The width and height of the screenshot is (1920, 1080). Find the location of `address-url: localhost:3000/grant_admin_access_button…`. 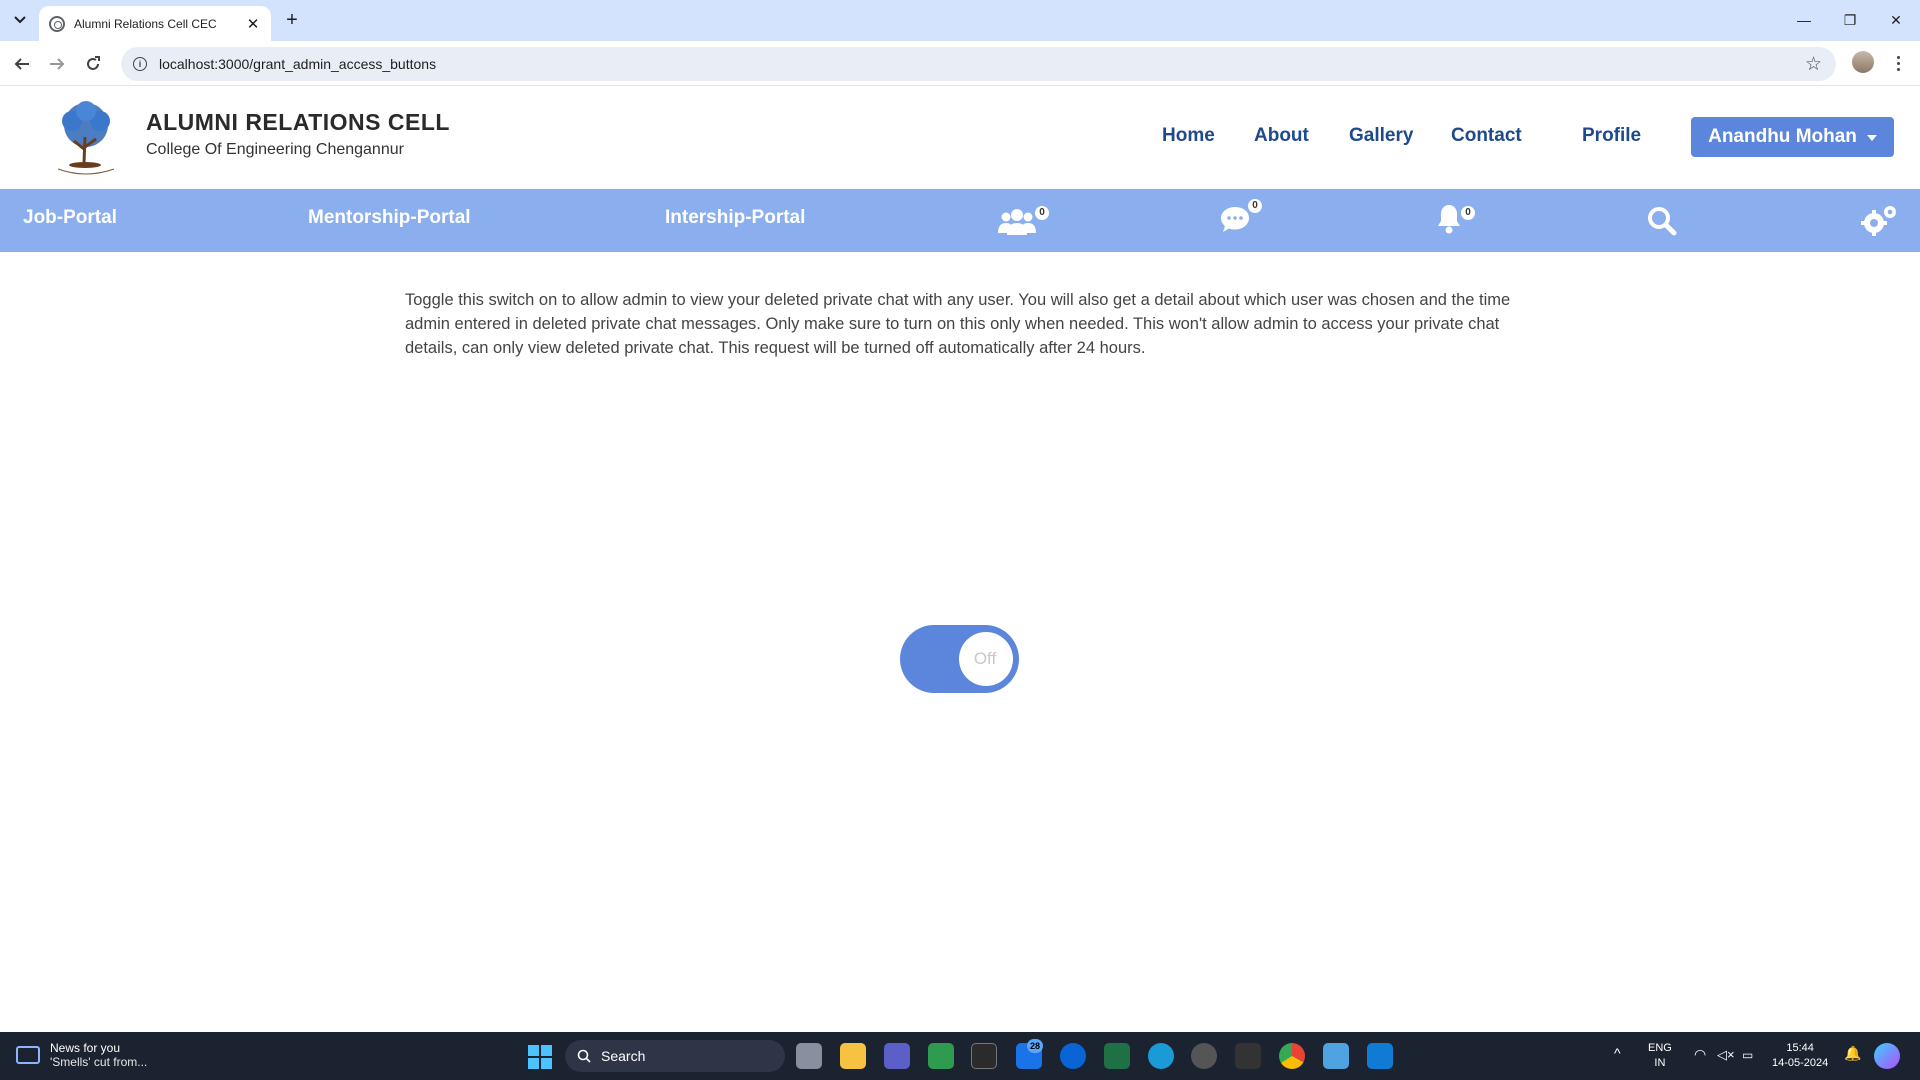

address-url: localhost:3000/grant_admin_access_button… is located at coordinates (298, 64).